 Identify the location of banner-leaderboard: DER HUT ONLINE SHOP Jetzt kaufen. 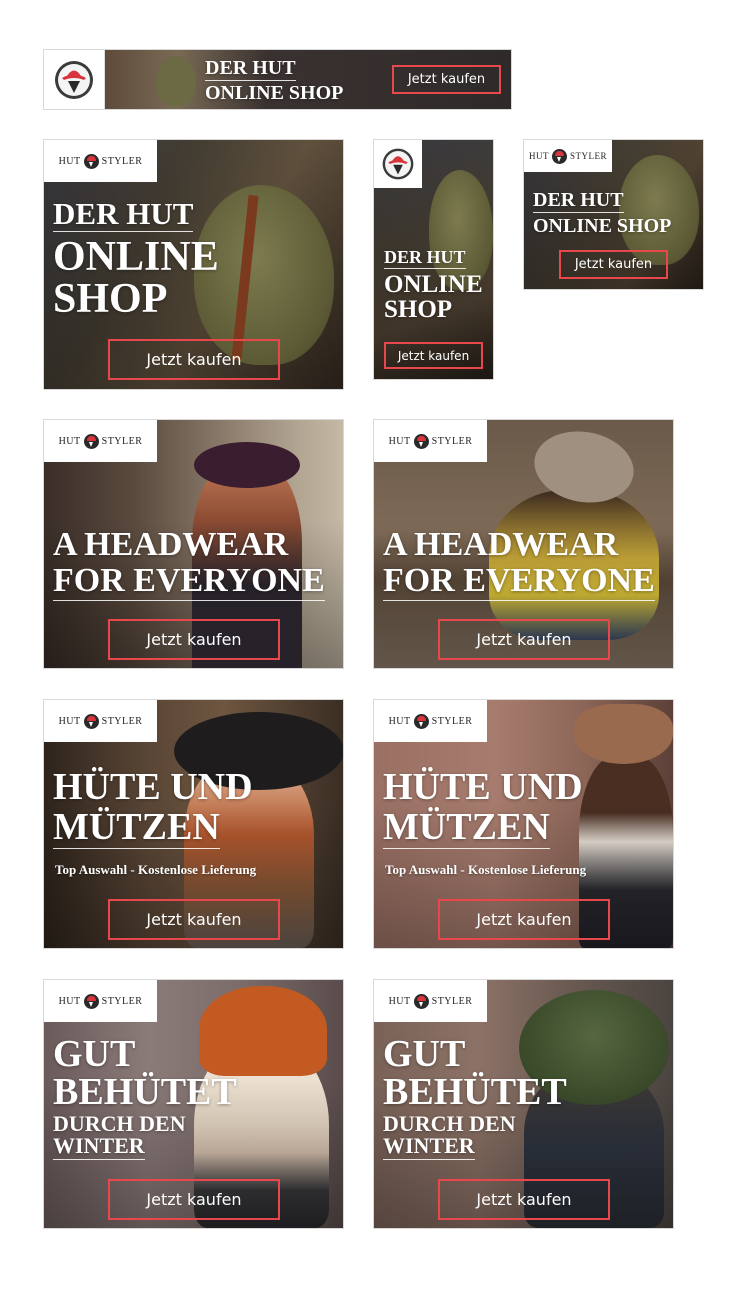
(277, 79).